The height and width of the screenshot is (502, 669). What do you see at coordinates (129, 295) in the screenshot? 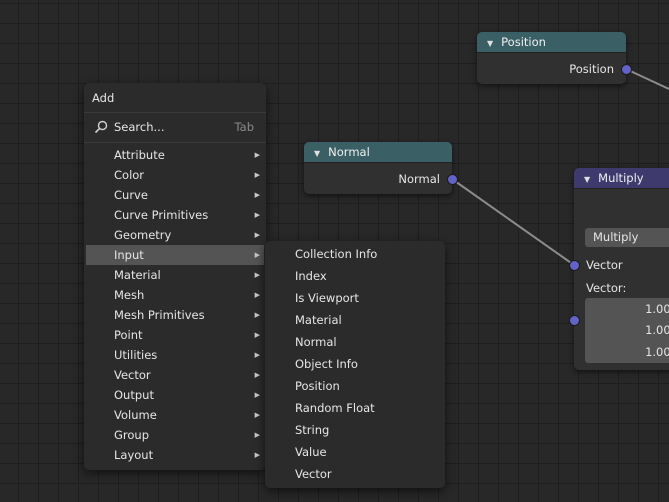
I see `menu-item-label: Mesh` at bounding box center [129, 295].